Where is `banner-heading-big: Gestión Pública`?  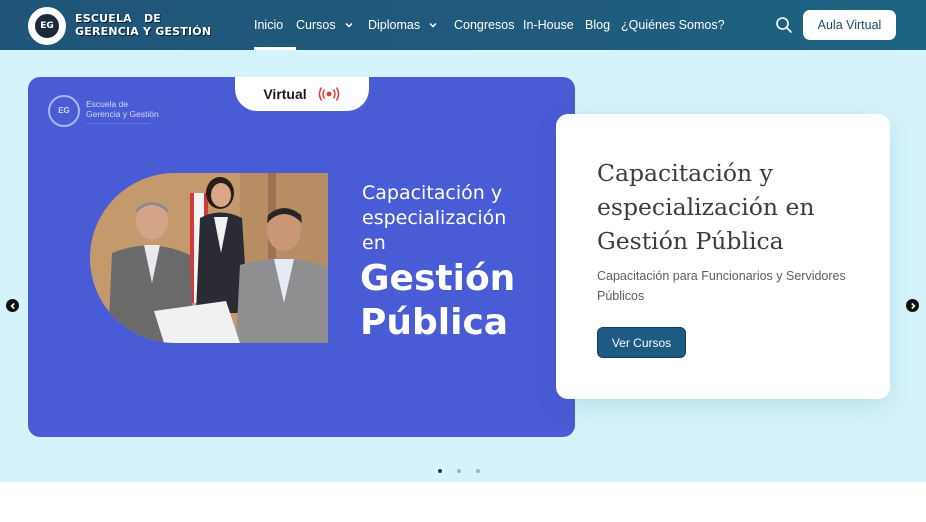 banner-heading-big: Gestión Pública is located at coordinates (438, 300).